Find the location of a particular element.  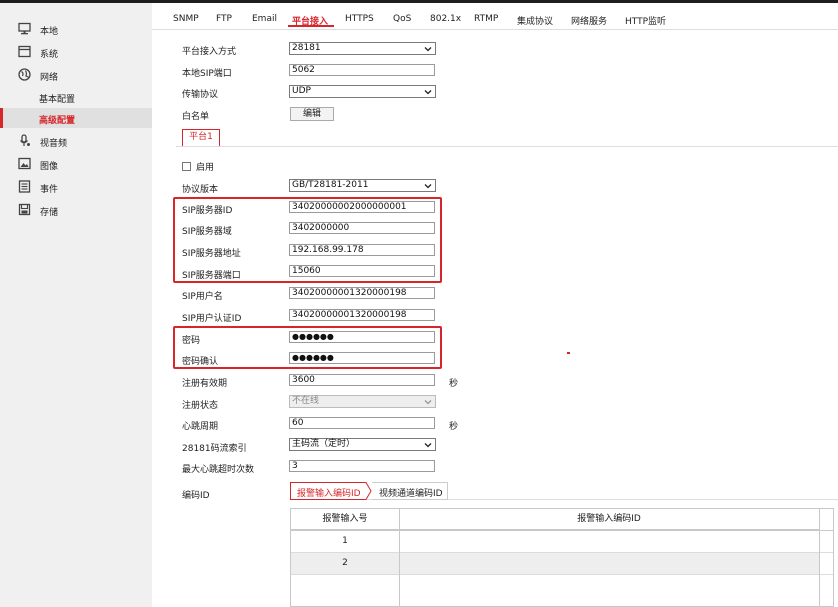

sidebar-item-label: 视音频 is located at coordinates (54, 144).